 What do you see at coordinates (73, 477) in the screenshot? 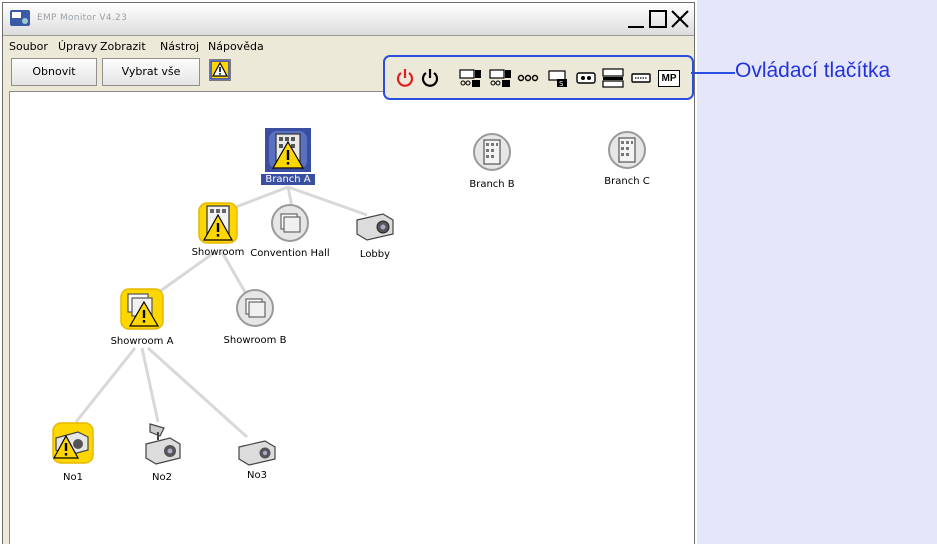
I see `tree-node-label: No1` at bounding box center [73, 477].